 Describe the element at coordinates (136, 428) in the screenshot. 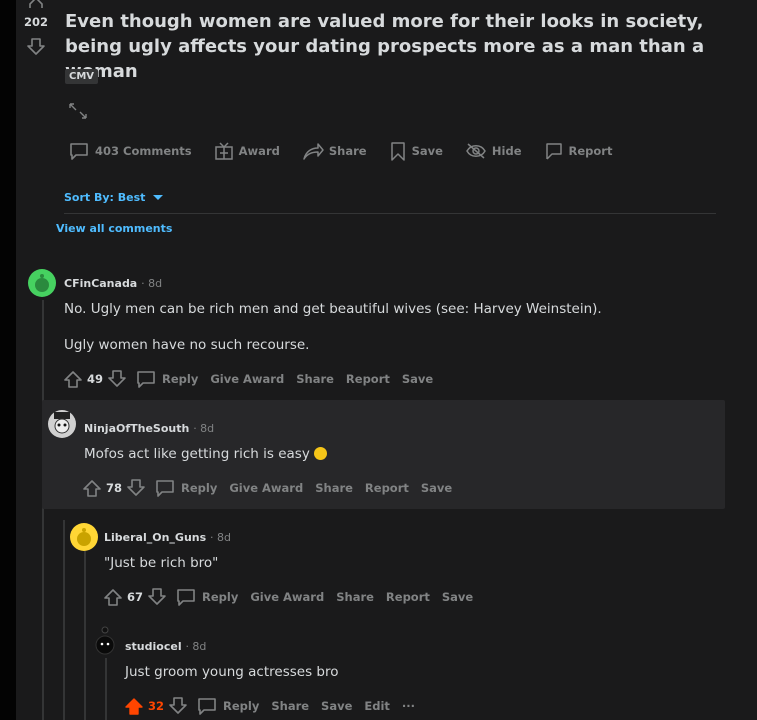

I see `author-name: NinjaOfTheSouth` at that location.